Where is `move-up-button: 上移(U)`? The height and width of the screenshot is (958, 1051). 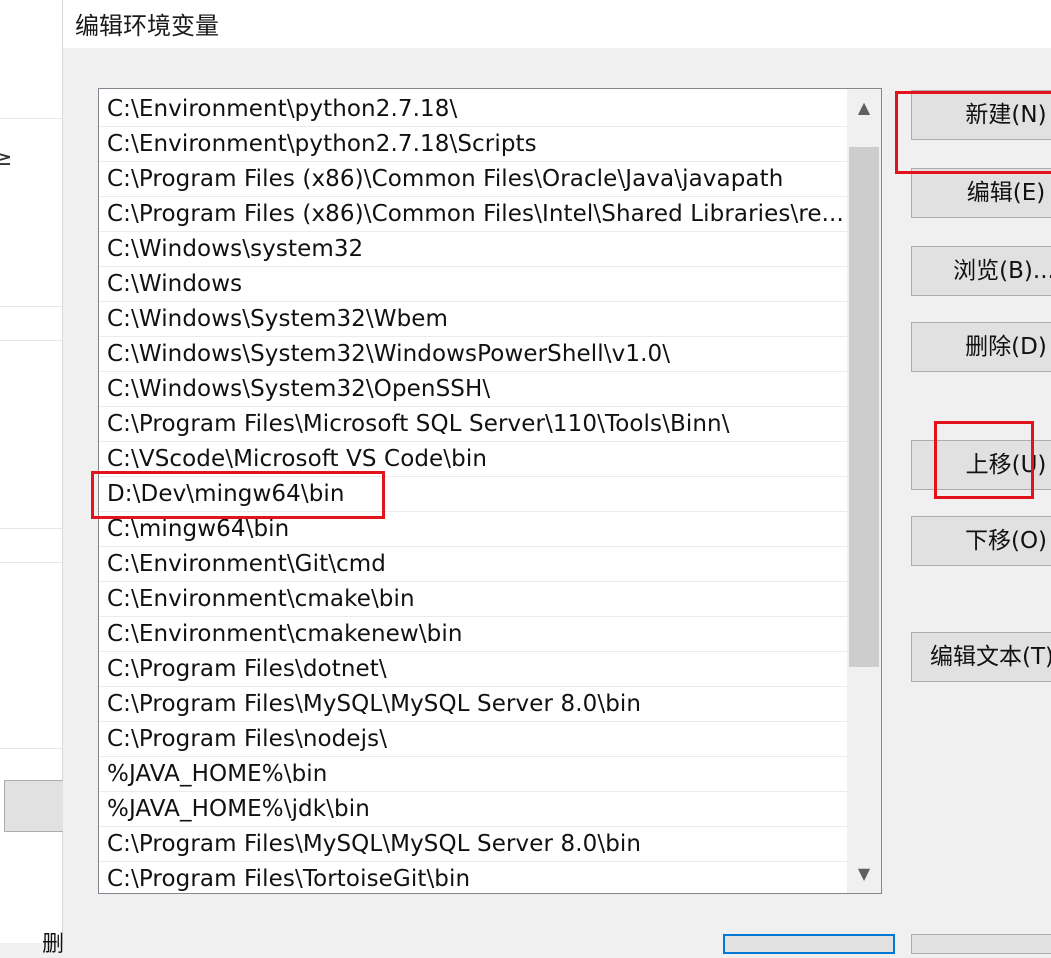 move-up-button: 上移(U) is located at coordinates (981, 465).